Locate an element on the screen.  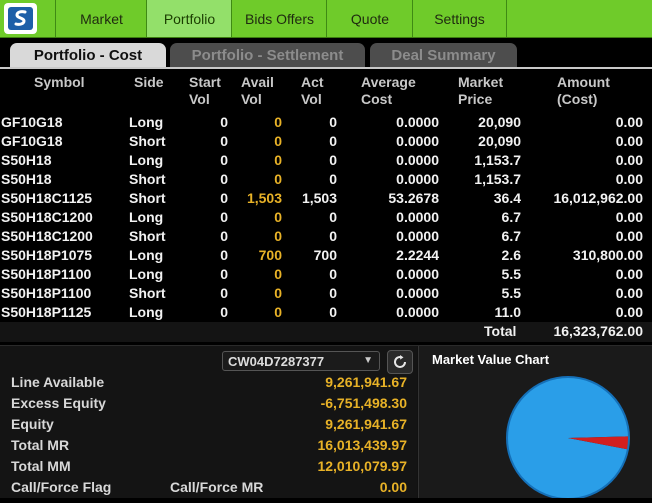
nav-bids-offers: Bids Offers is located at coordinates (279, 18).